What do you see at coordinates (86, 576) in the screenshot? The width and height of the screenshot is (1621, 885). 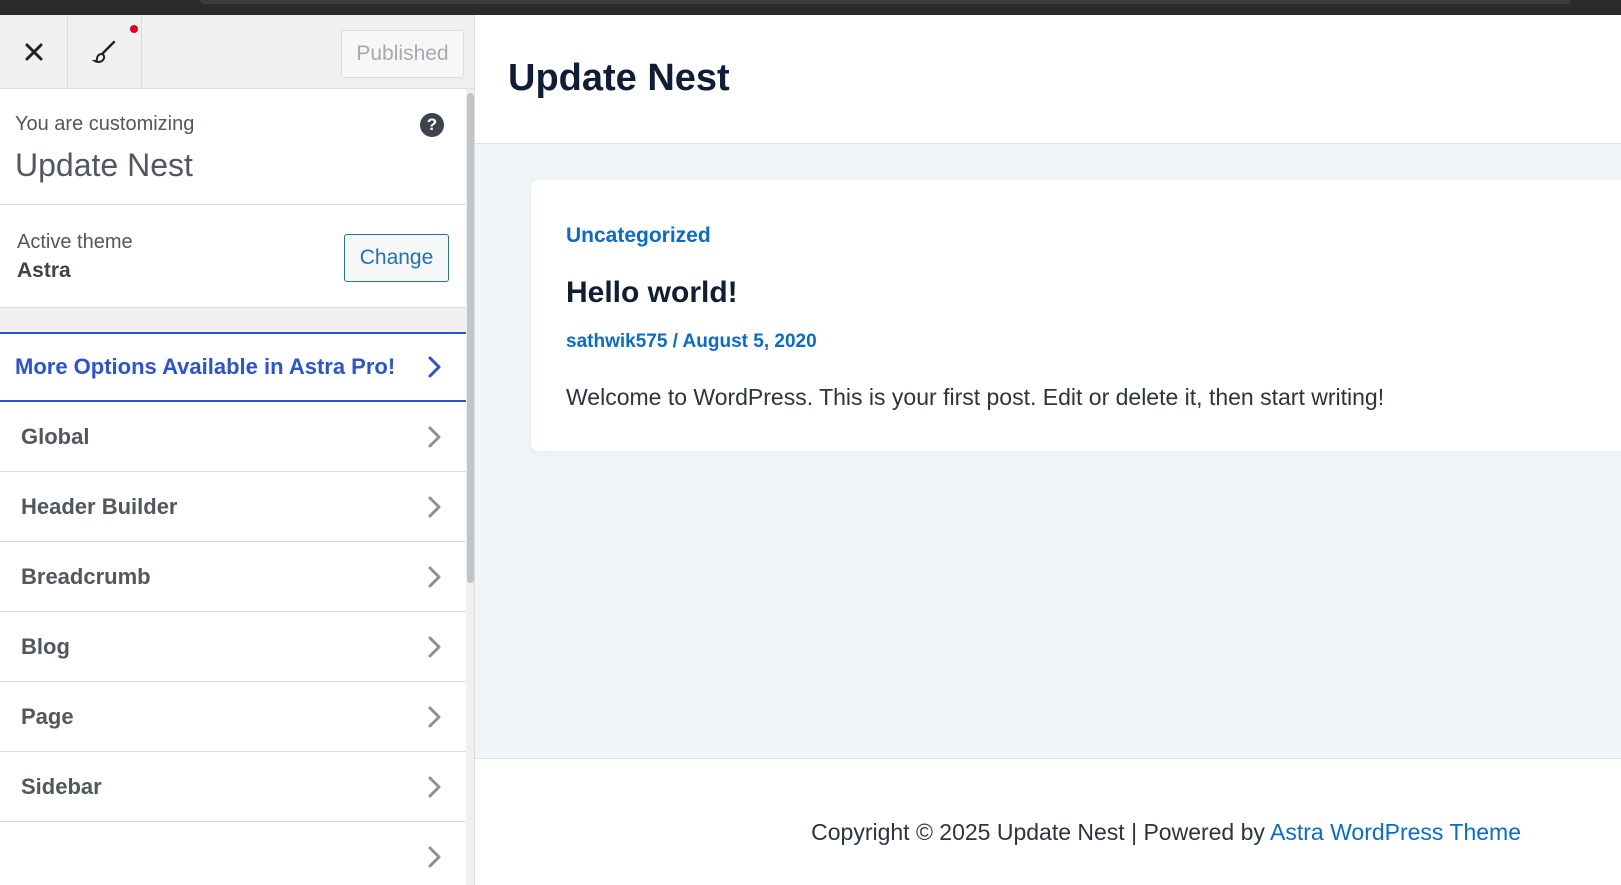 I see `menu-item-label: Breadcrumb` at bounding box center [86, 576].